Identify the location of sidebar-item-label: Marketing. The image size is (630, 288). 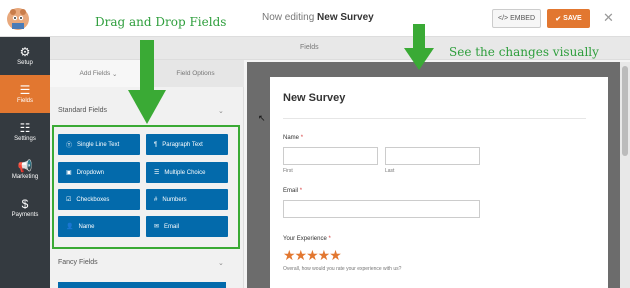
(25, 177).